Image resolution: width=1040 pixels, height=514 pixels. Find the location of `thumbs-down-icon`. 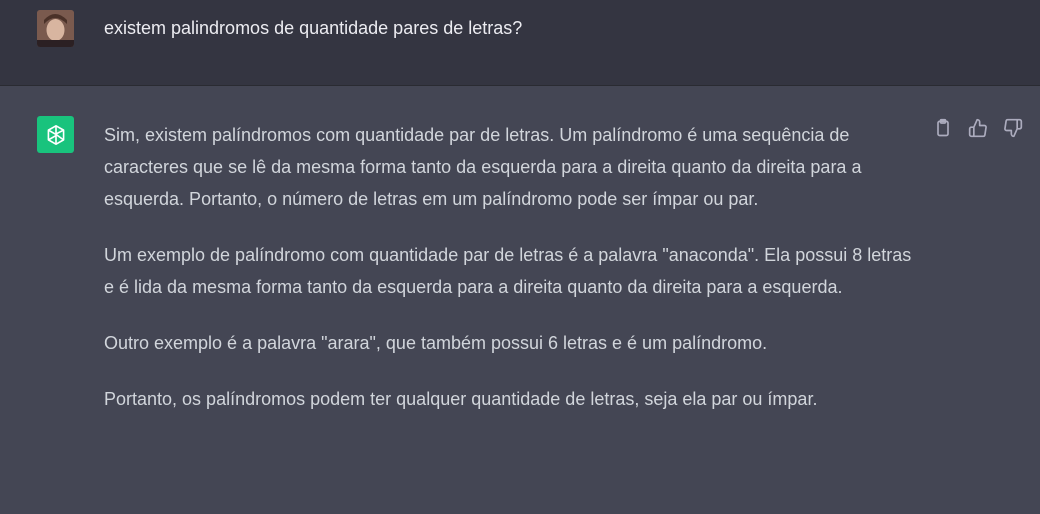

thumbs-down-icon is located at coordinates (1013, 128).